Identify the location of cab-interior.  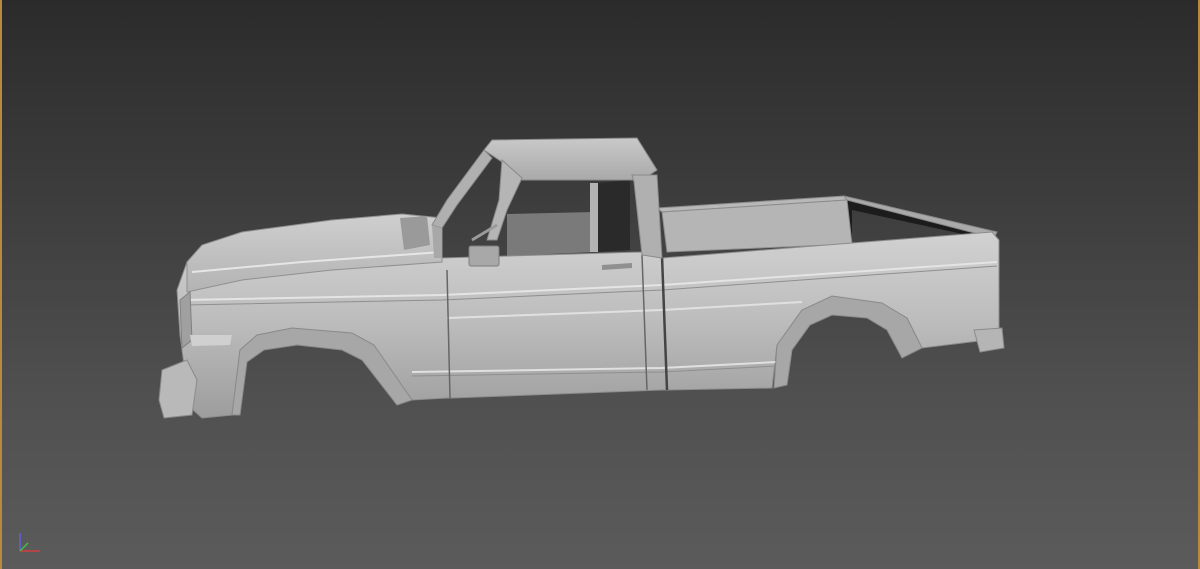
(568, 218).